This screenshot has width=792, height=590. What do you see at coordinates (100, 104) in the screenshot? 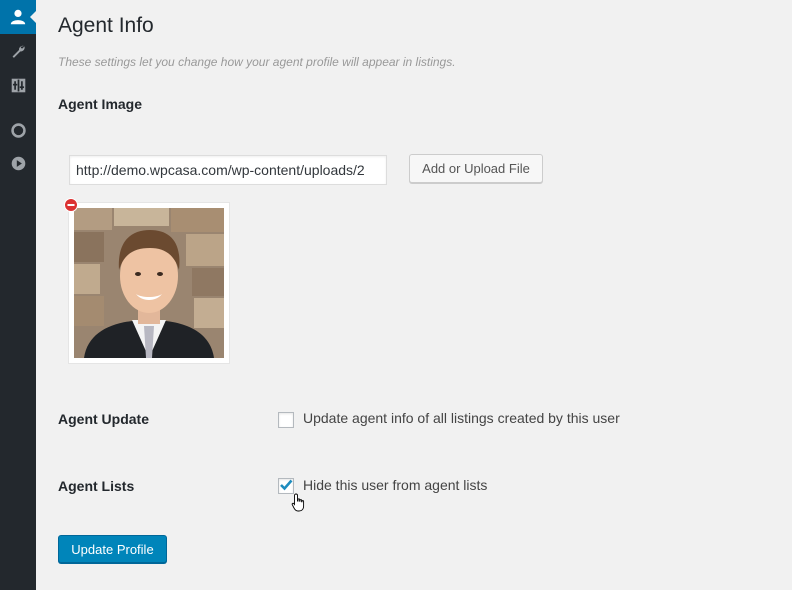
I see `agent-image-label: Agent Image` at bounding box center [100, 104].